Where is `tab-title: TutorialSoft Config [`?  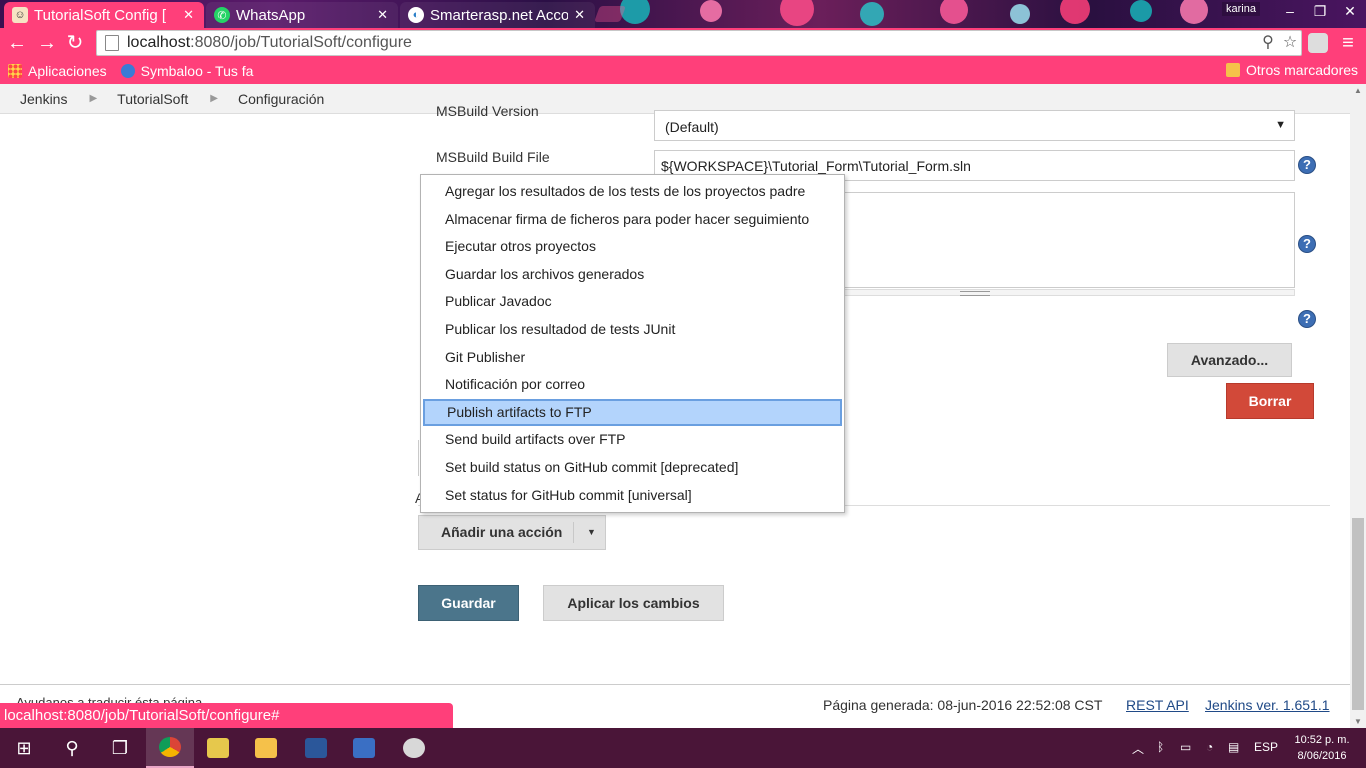 tab-title: TutorialSoft Config [ is located at coordinates (100, 15).